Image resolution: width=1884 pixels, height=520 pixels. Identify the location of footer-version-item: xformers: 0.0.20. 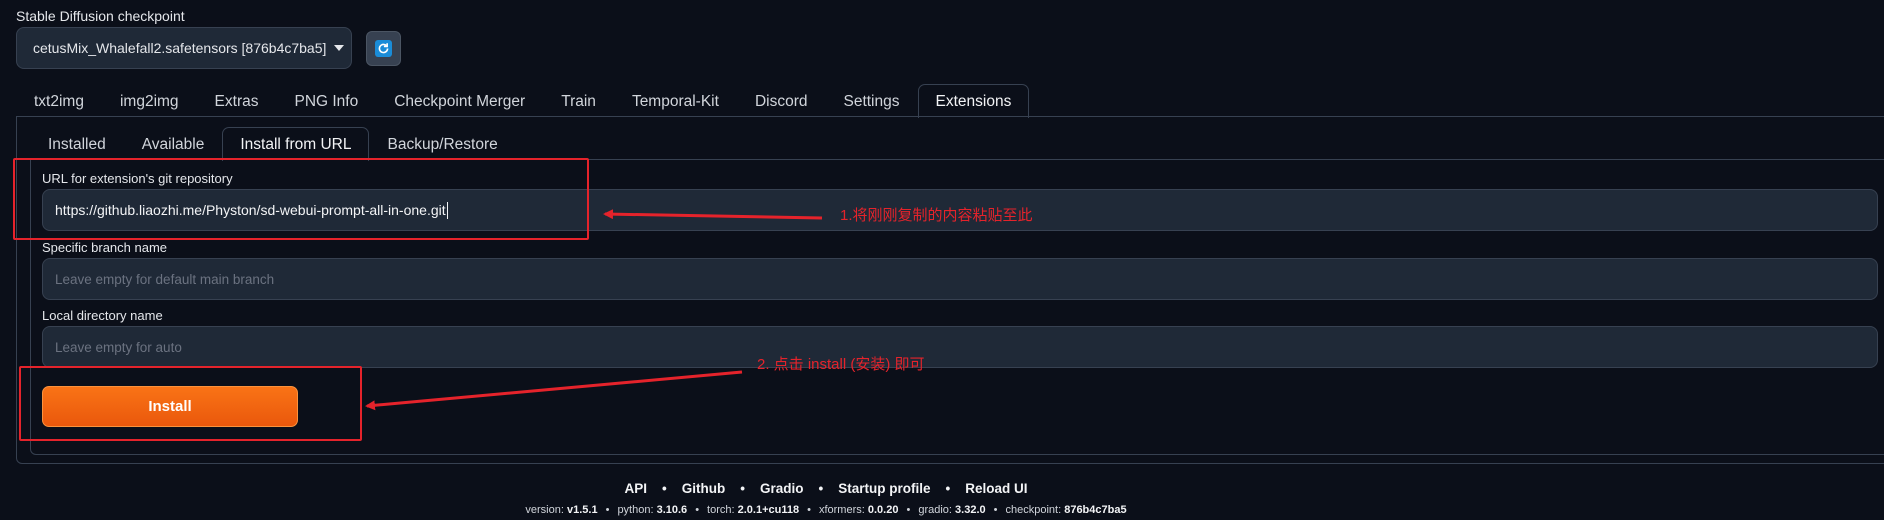
(859, 510).